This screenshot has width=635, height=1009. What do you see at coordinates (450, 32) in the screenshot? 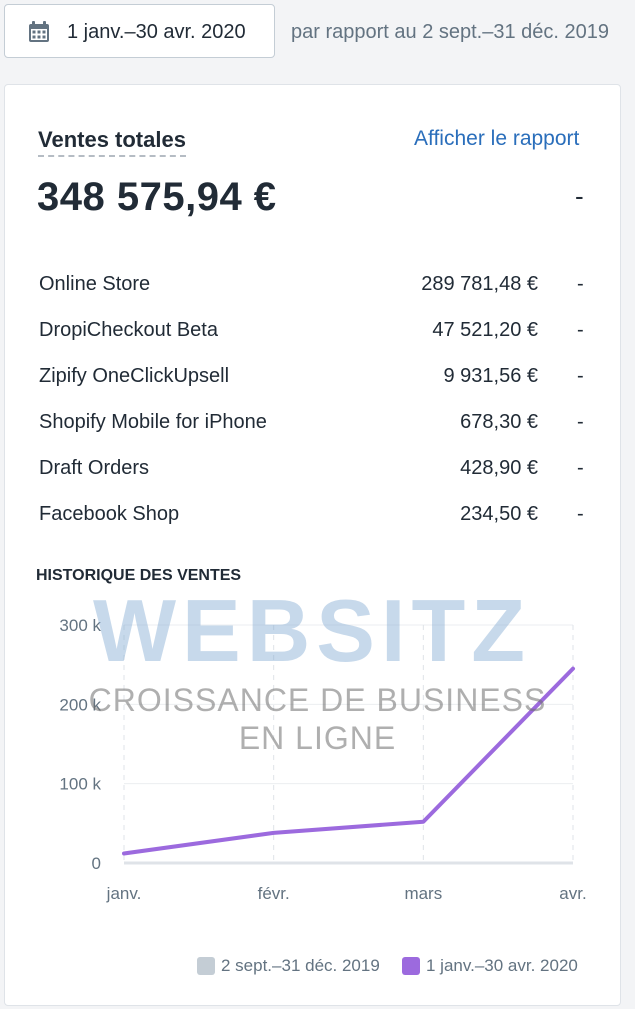
I see `comparison-period-text: par rapport au 2 sept.–31 déc. 2019` at bounding box center [450, 32].